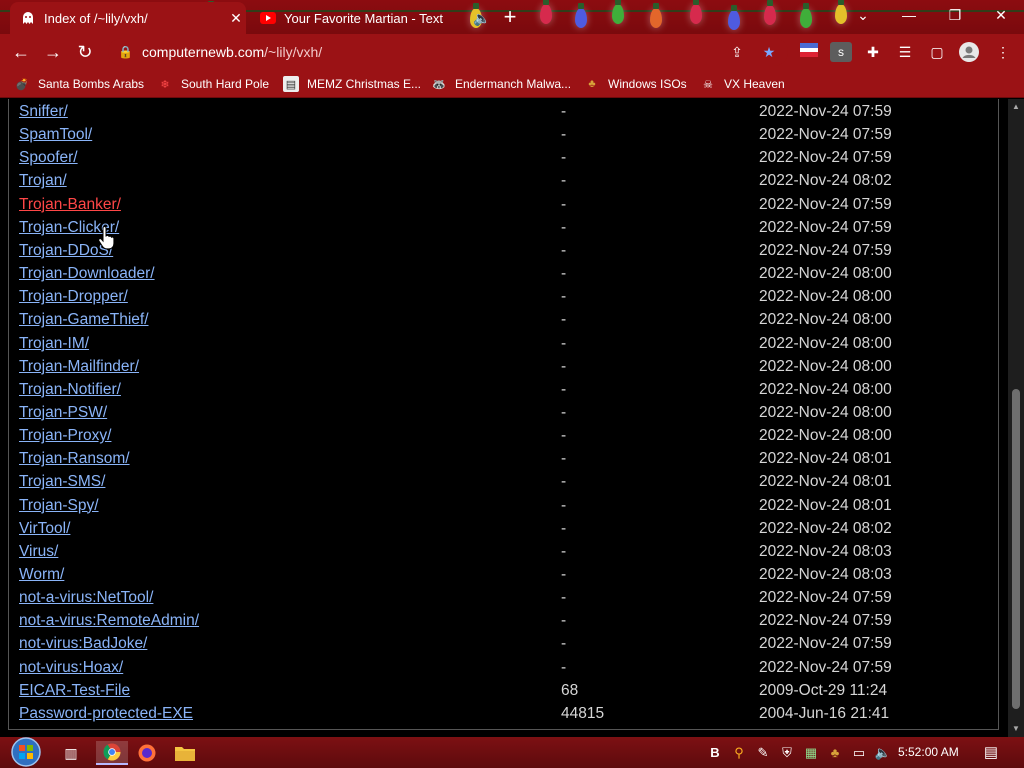 This screenshot has height=768, width=1024. What do you see at coordinates (71, 753) in the screenshot?
I see `task-view-icon: ▥` at bounding box center [71, 753].